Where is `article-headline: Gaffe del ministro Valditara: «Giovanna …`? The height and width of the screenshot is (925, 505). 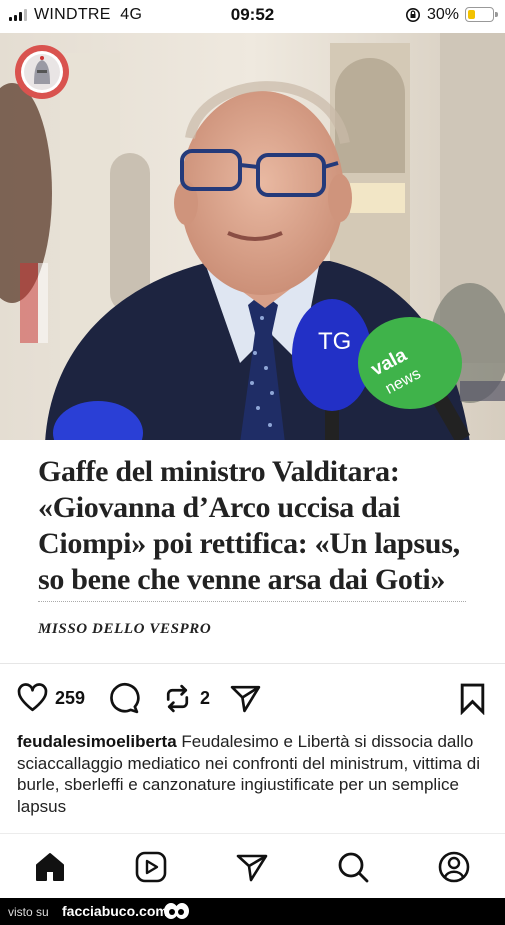 article-headline: Gaffe del ministro Valditara: «Giovanna … is located at coordinates (249, 525).